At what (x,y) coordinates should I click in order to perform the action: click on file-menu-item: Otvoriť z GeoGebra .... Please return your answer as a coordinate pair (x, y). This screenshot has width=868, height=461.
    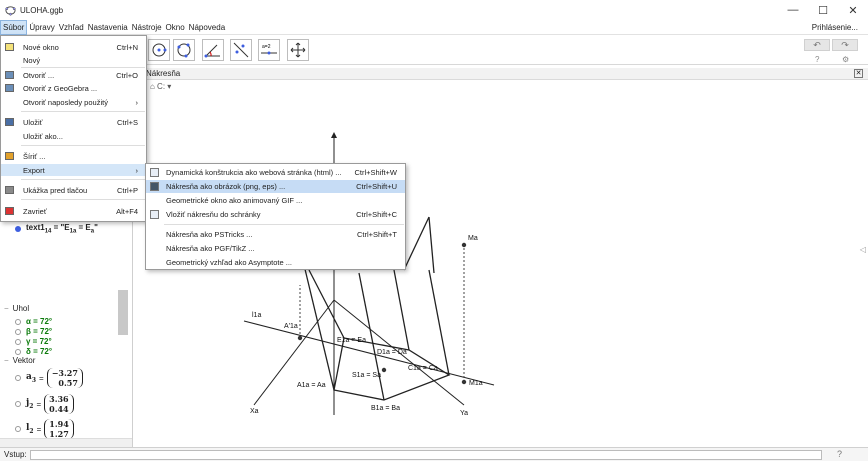
    Looking at the image, I should click on (73, 88).